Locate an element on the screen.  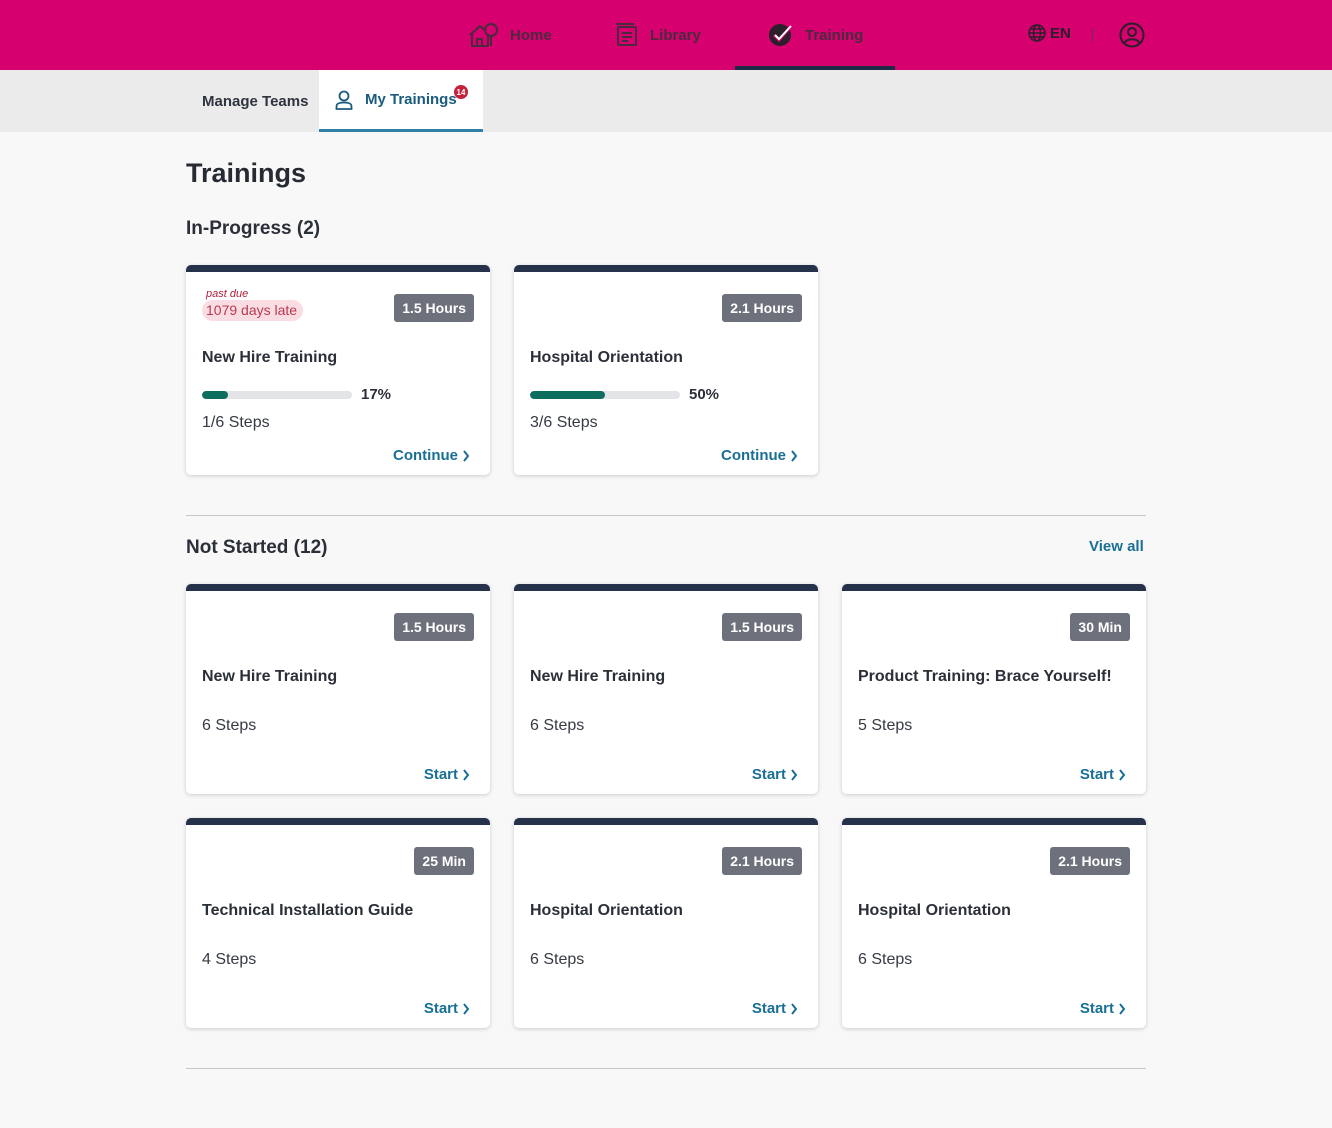
tab-manage-teams-label: Manage Teams is located at coordinates (255, 101).